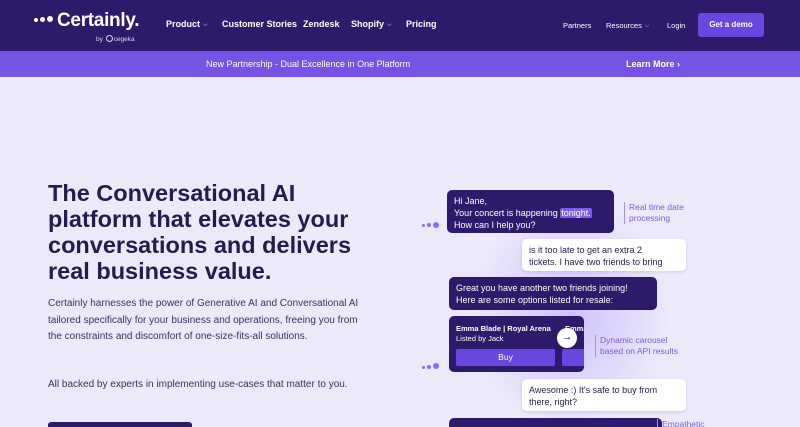 The width and height of the screenshot is (800, 427). Describe the element at coordinates (109, 38) in the screenshot. I see `cegeka-ring-icon` at that location.